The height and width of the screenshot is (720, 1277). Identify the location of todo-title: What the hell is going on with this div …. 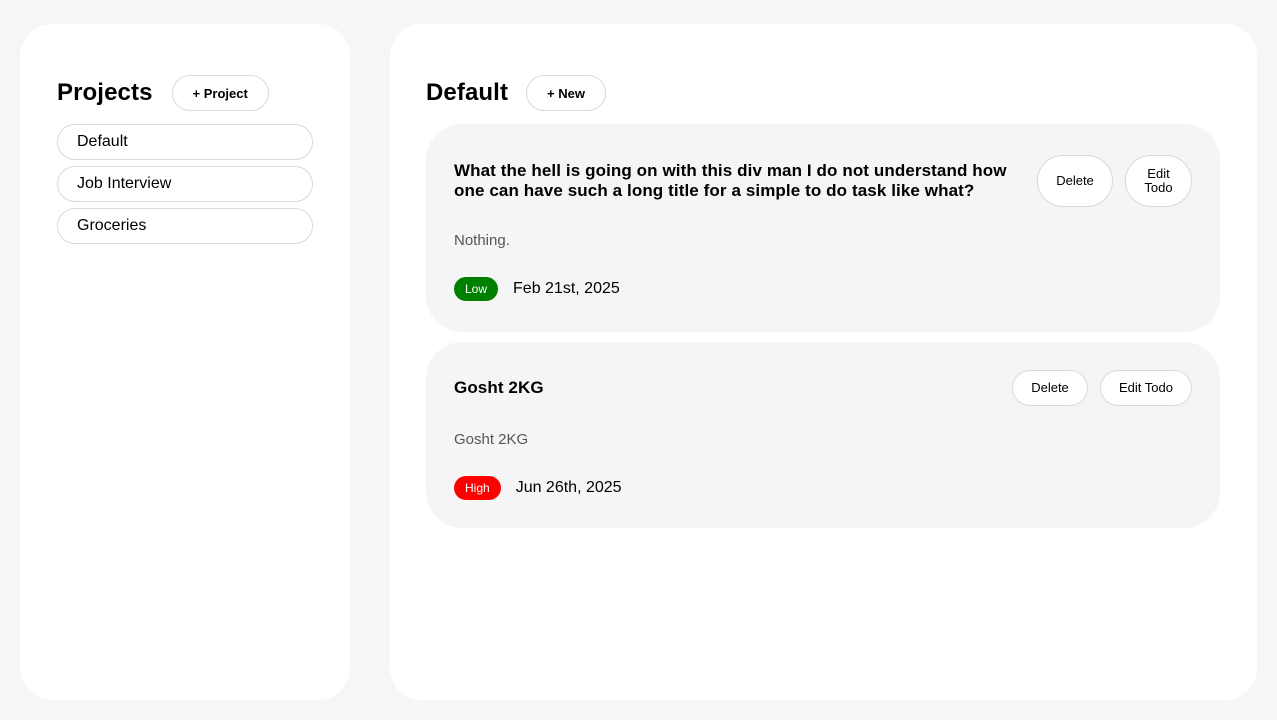
(730, 180).